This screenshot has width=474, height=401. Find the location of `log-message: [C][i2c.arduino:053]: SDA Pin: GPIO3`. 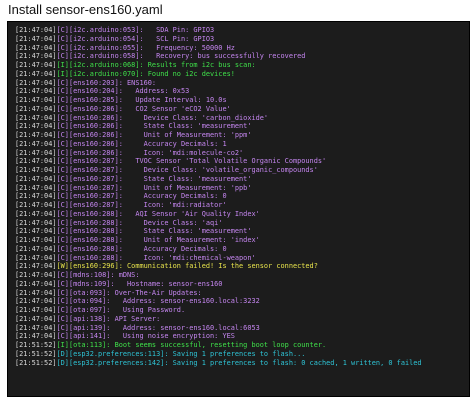

log-message: [C][i2c.arduino:053]: SDA Pin: GPIO3 is located at coordinates (135, 30).